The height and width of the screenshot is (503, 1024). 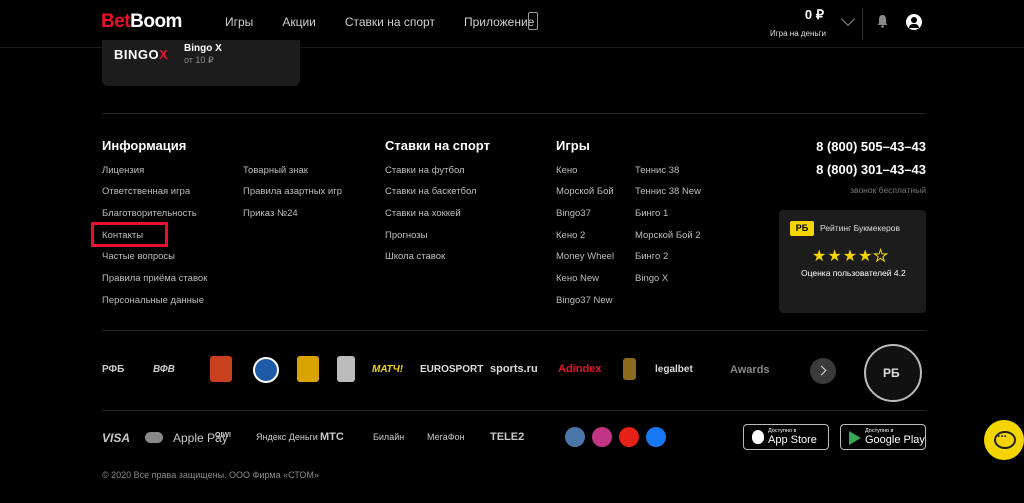 What do you see at coordinates (437, 145) in the screenshot?
I see `sports-title: Ставки на спорт` at bounding box center [437, 145].